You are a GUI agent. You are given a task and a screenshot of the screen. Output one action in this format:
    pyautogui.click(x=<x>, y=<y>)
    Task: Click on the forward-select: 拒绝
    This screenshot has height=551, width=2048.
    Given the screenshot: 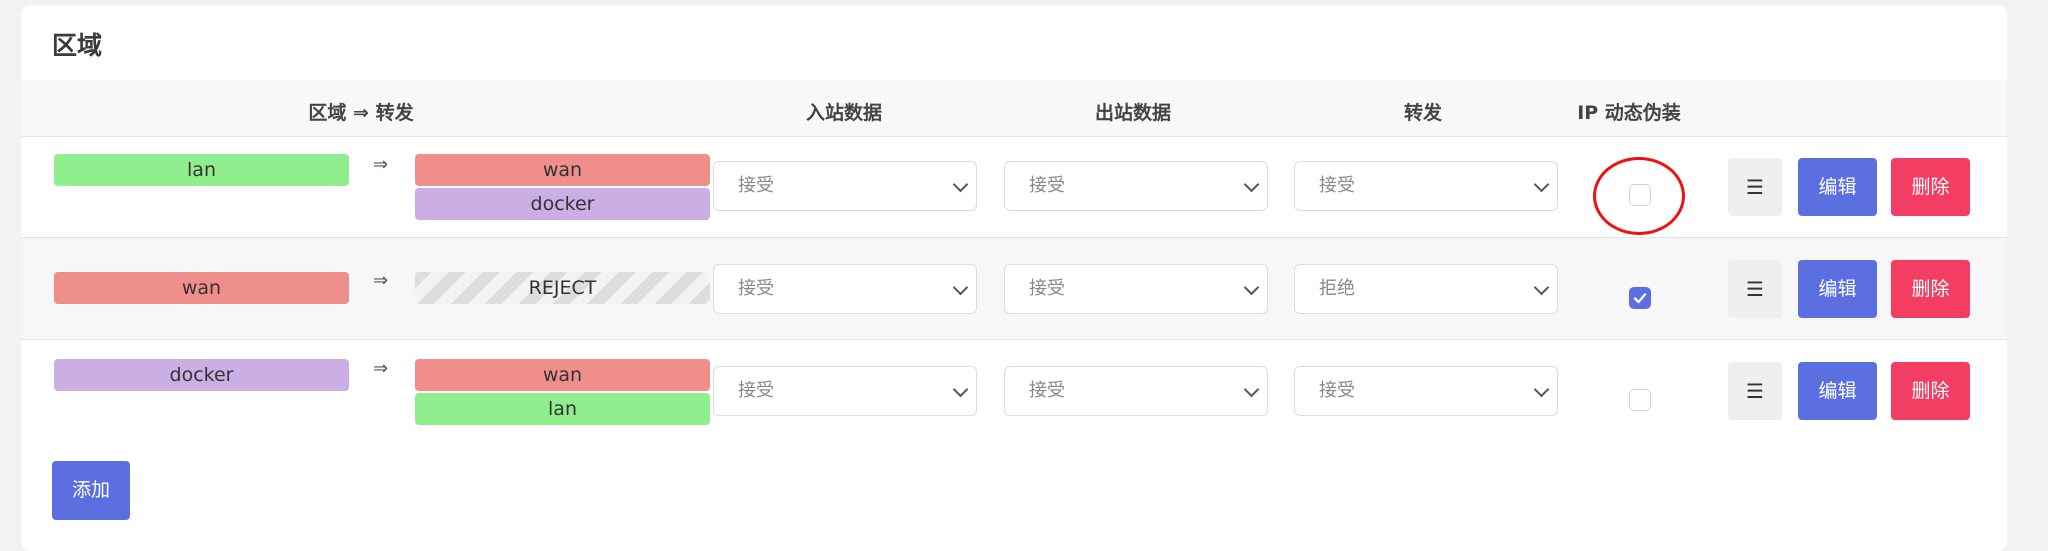 What is the action you would take?
    pyautogui.click(x=1426, y=289)
    